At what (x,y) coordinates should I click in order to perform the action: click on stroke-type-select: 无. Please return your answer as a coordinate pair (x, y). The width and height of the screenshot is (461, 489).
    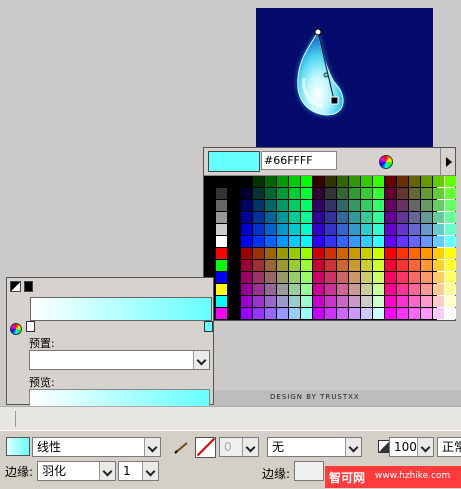
    Looking at the image, I should click on (314, 447).